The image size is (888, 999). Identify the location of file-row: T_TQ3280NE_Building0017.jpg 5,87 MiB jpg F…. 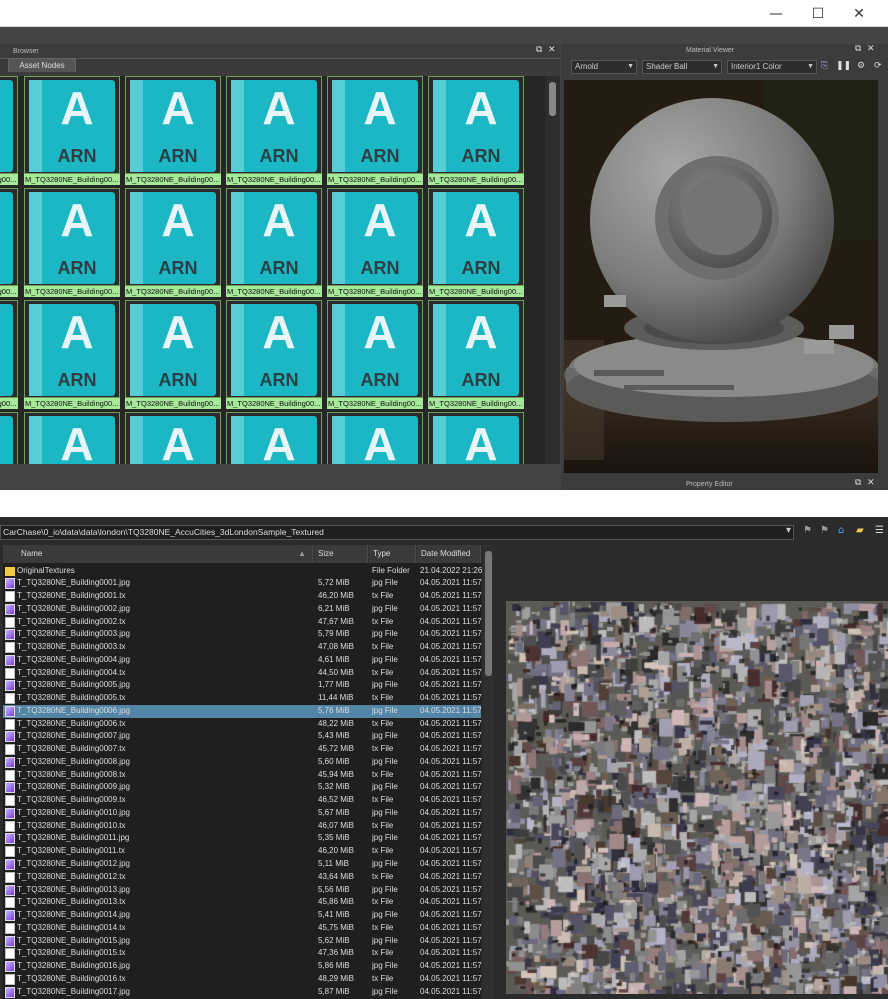
(242, 992).